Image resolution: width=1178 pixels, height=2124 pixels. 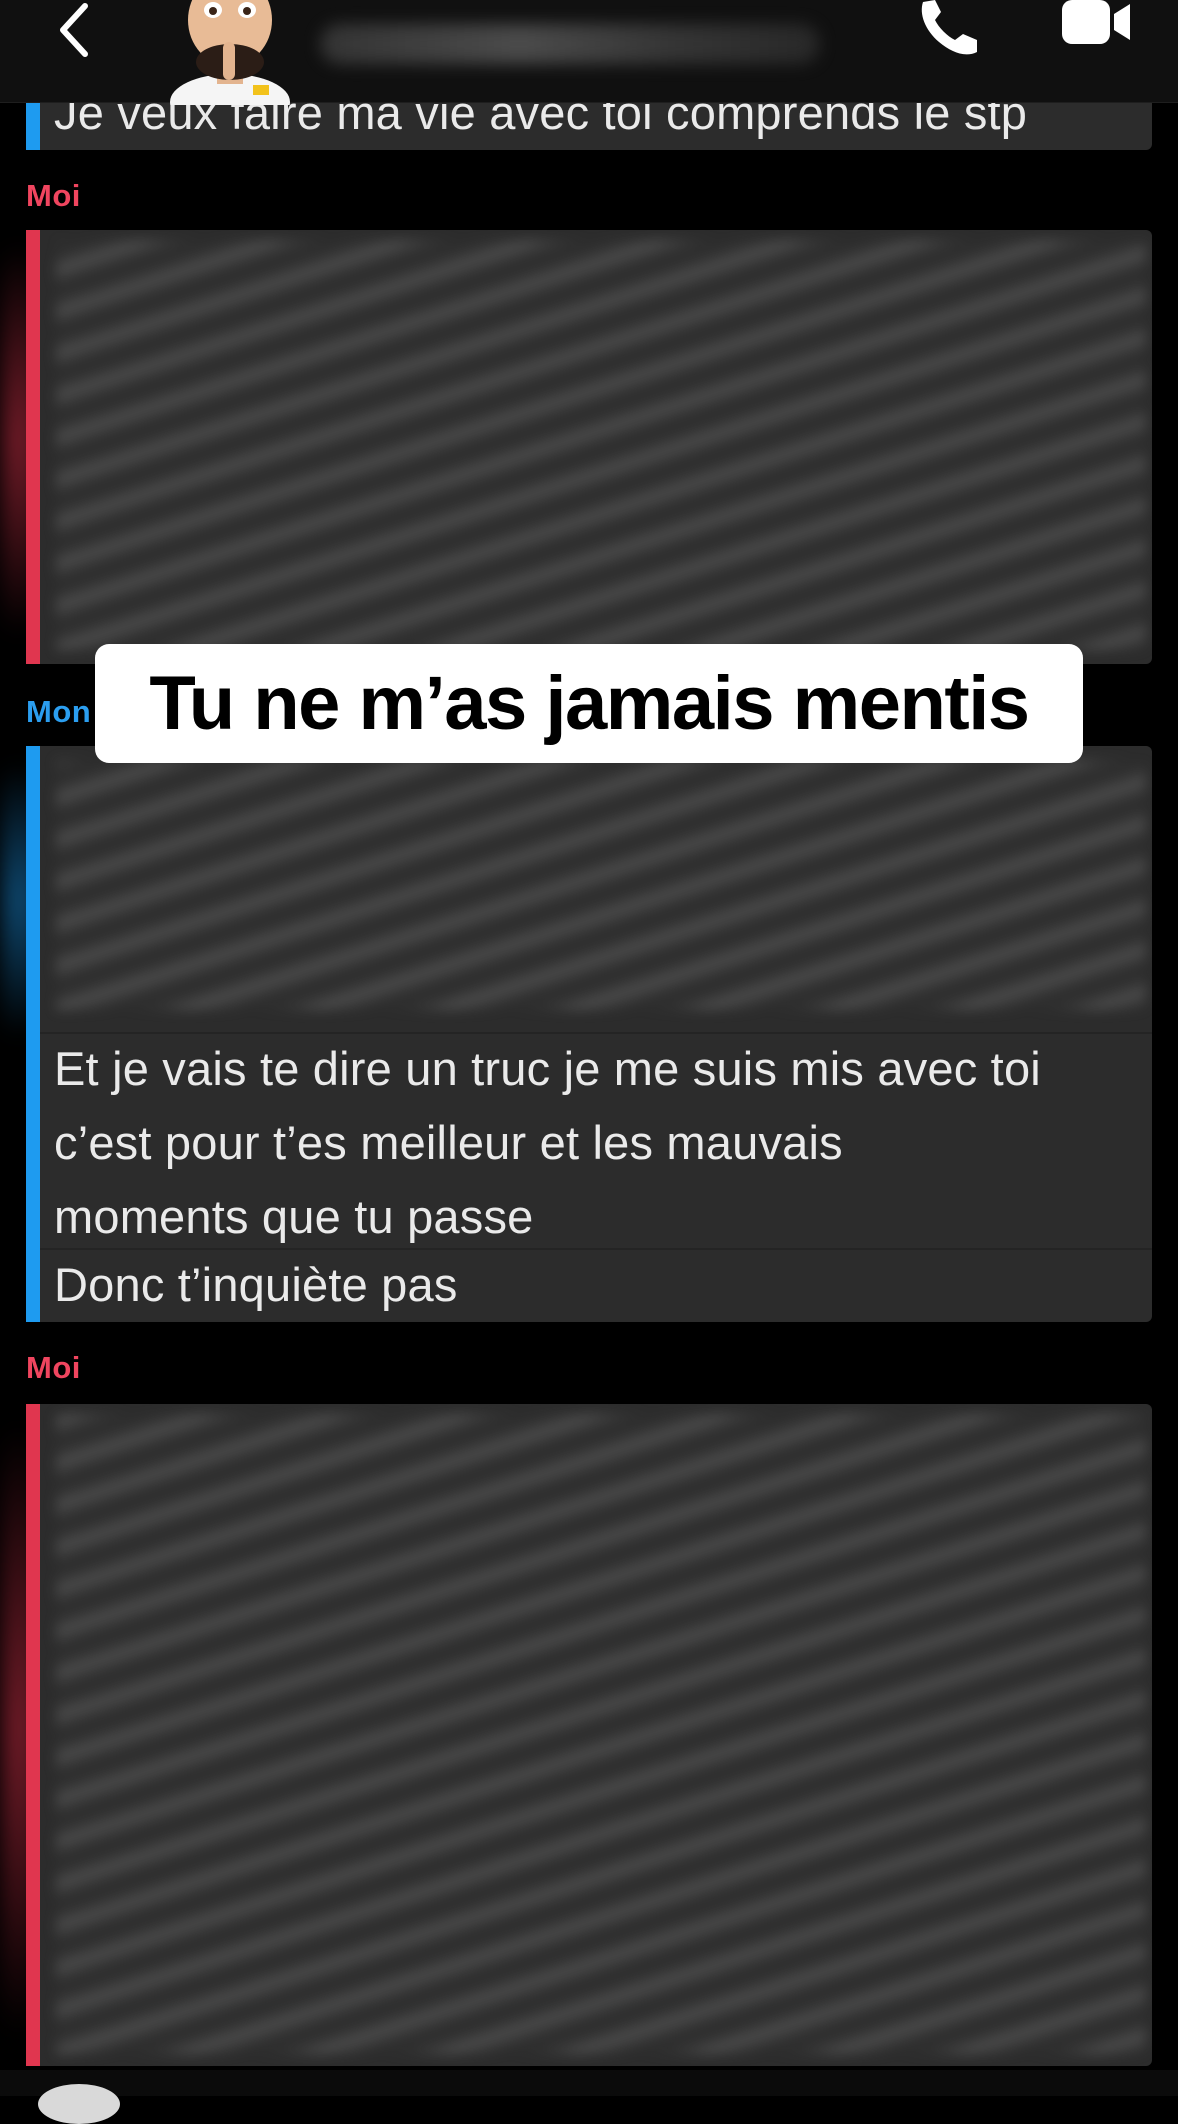 I want to click on sender-label-other: Mon, so click(x=59, y=711).